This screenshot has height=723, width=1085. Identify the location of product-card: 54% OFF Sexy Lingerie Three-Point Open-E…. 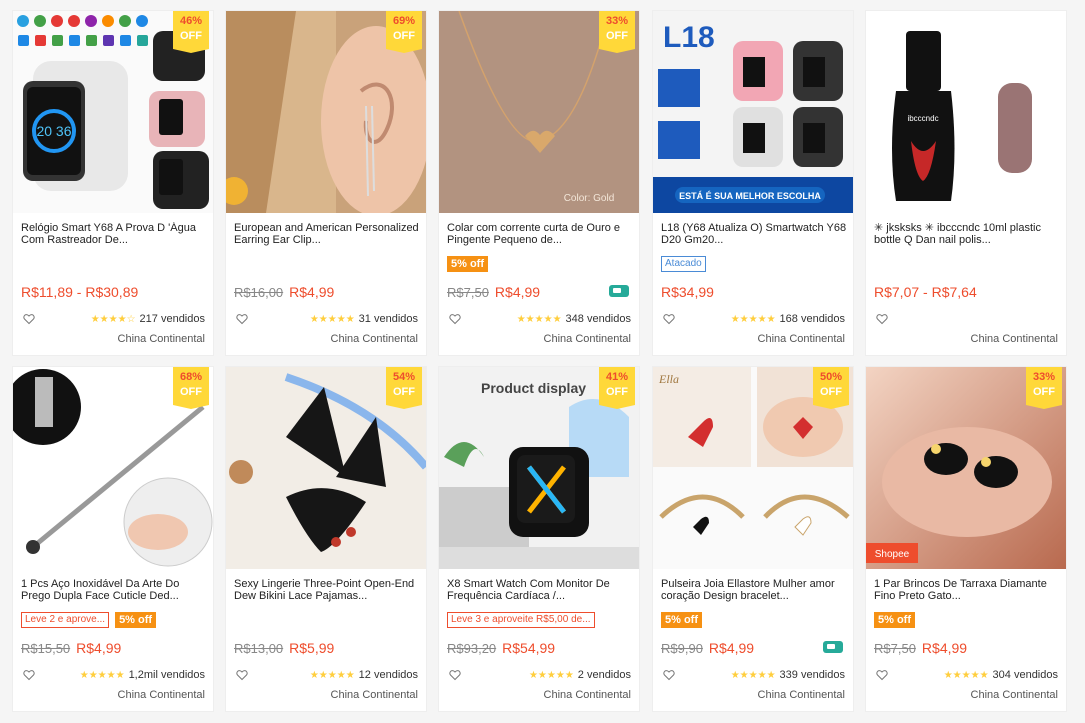
(326, 539).